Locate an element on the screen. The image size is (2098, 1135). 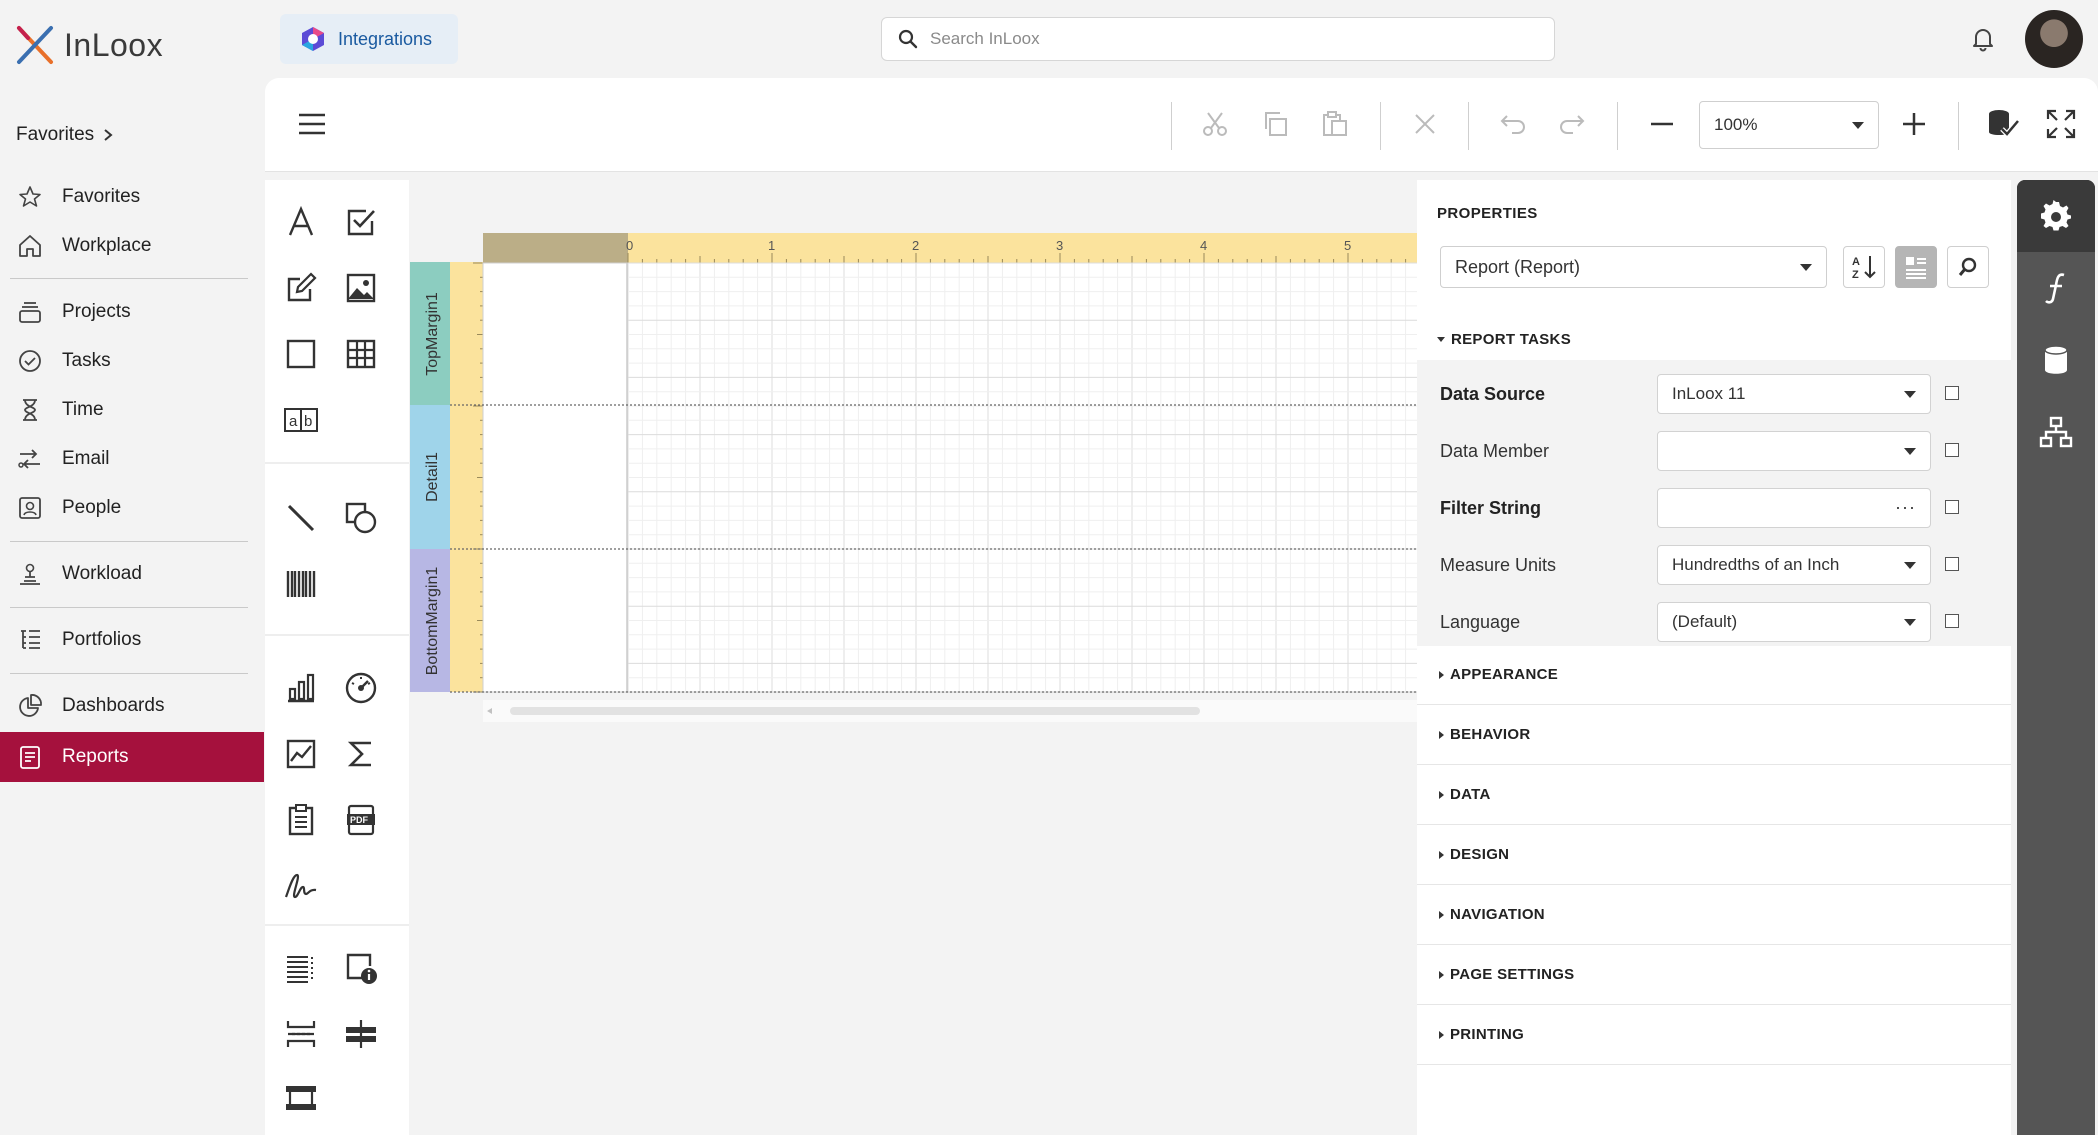
tab-expressions is located at coordinates (2056, 288).